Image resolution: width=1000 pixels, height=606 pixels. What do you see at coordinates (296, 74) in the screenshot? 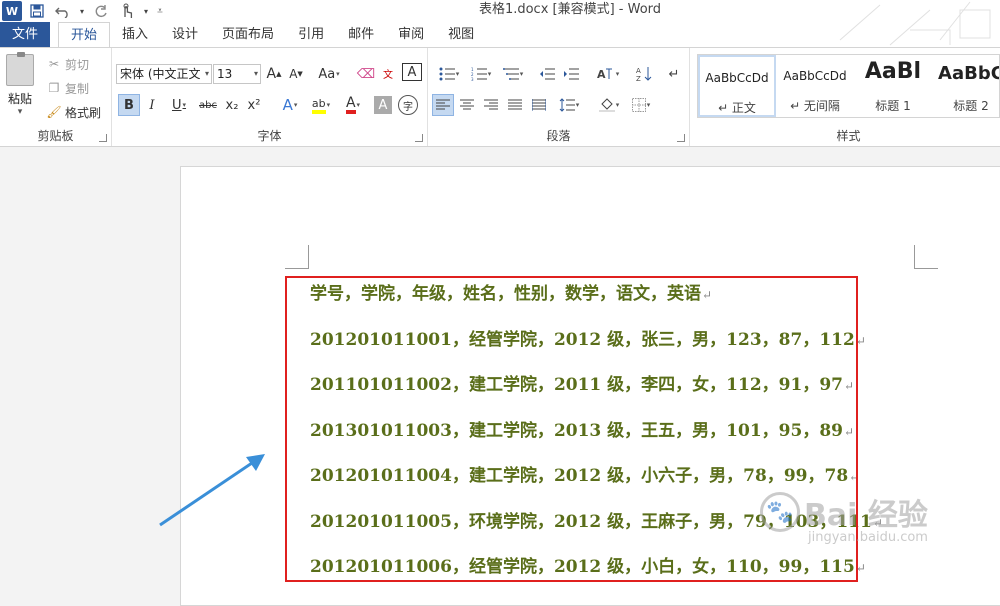
I see `shrink-font-button: A ▼` at bounding box center [296, 74].